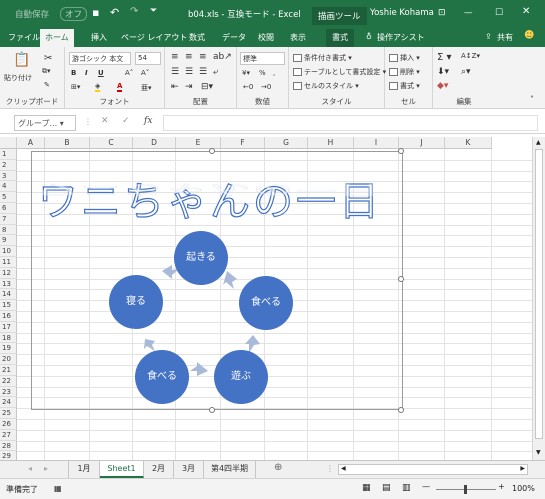  What do you see at coordinates (8, 392) in the screenshot?
I see `row-header: 23` at bounding box center [8, 392].